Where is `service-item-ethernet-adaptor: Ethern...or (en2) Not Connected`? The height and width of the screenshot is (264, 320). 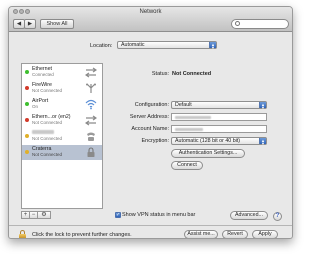 service-item-ethernet-adaptor: Ethern...or (en2) Not Connected is located at coordinates (62, 120).